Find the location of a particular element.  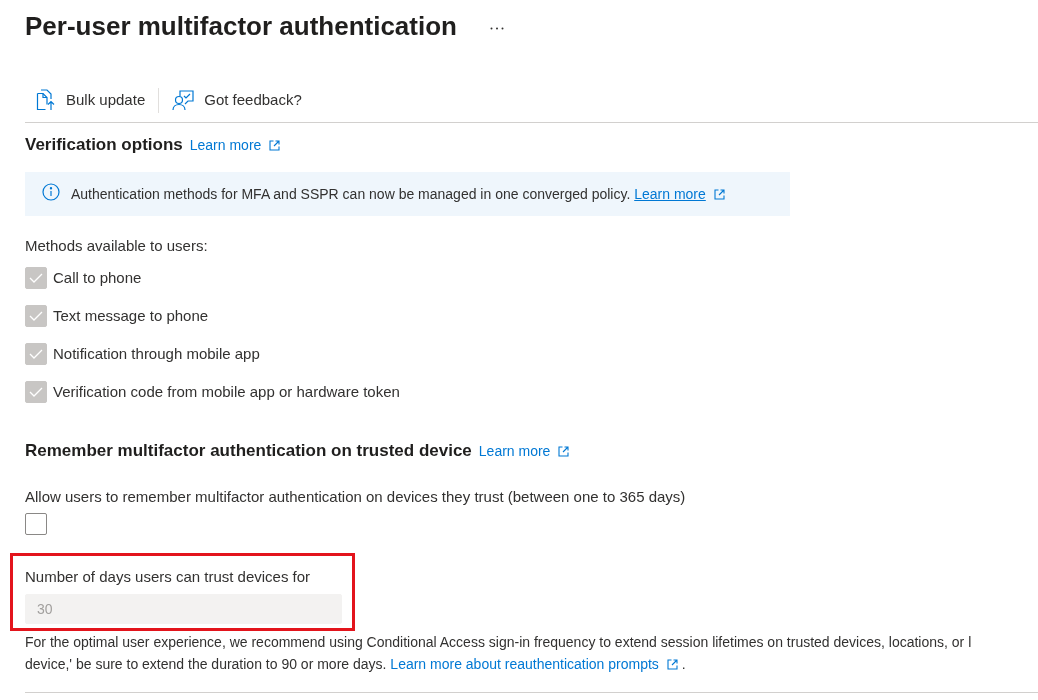

page-title: Per-user multifactor authentication is located at coordinates (241, 26).